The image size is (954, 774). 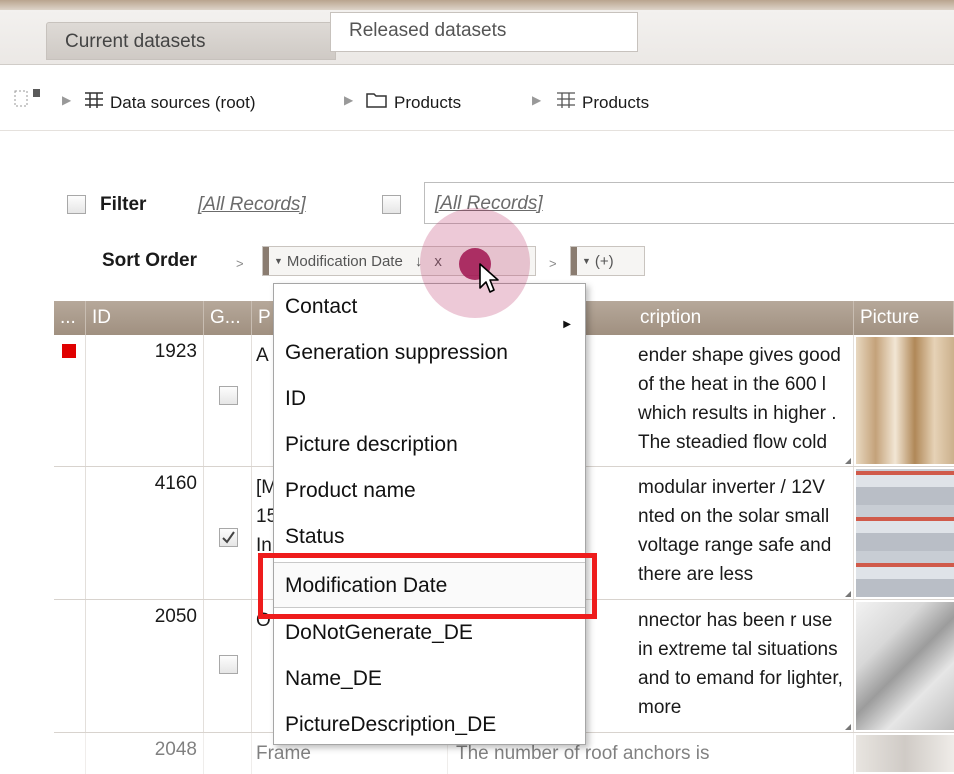 I want to click on product-value: A, so click(x=262, y=355).